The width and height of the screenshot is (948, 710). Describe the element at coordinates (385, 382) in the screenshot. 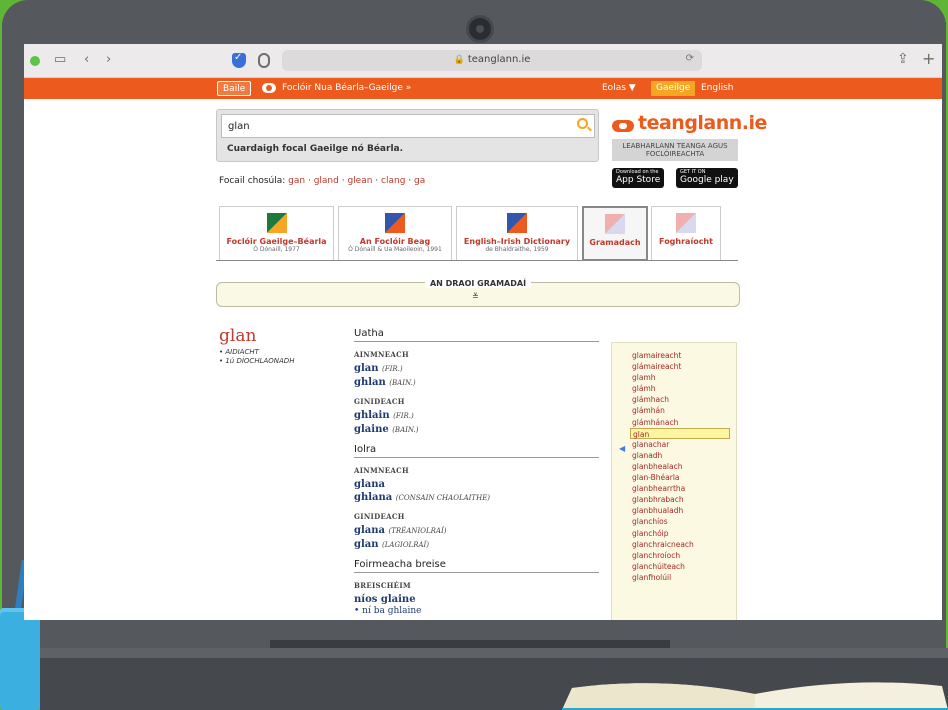

I see `form-row: ghlan (BAIN.)` at that location.